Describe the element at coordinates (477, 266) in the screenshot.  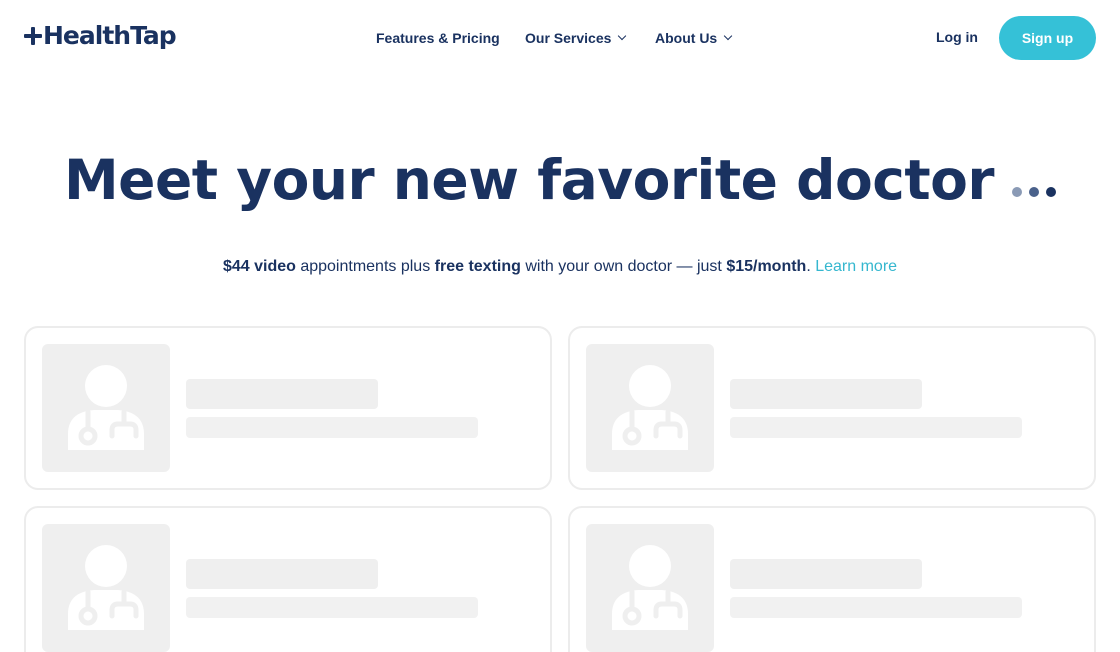
I see `free-texting: free texting` at that location.